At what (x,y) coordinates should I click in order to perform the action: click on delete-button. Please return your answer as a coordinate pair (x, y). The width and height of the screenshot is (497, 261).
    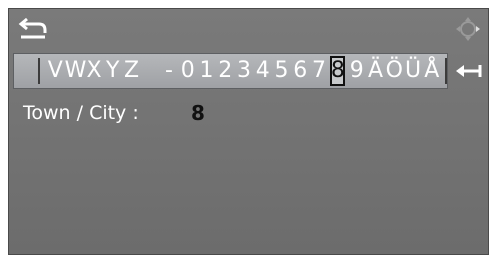
    Looking at the image, I should click on (469, 71).